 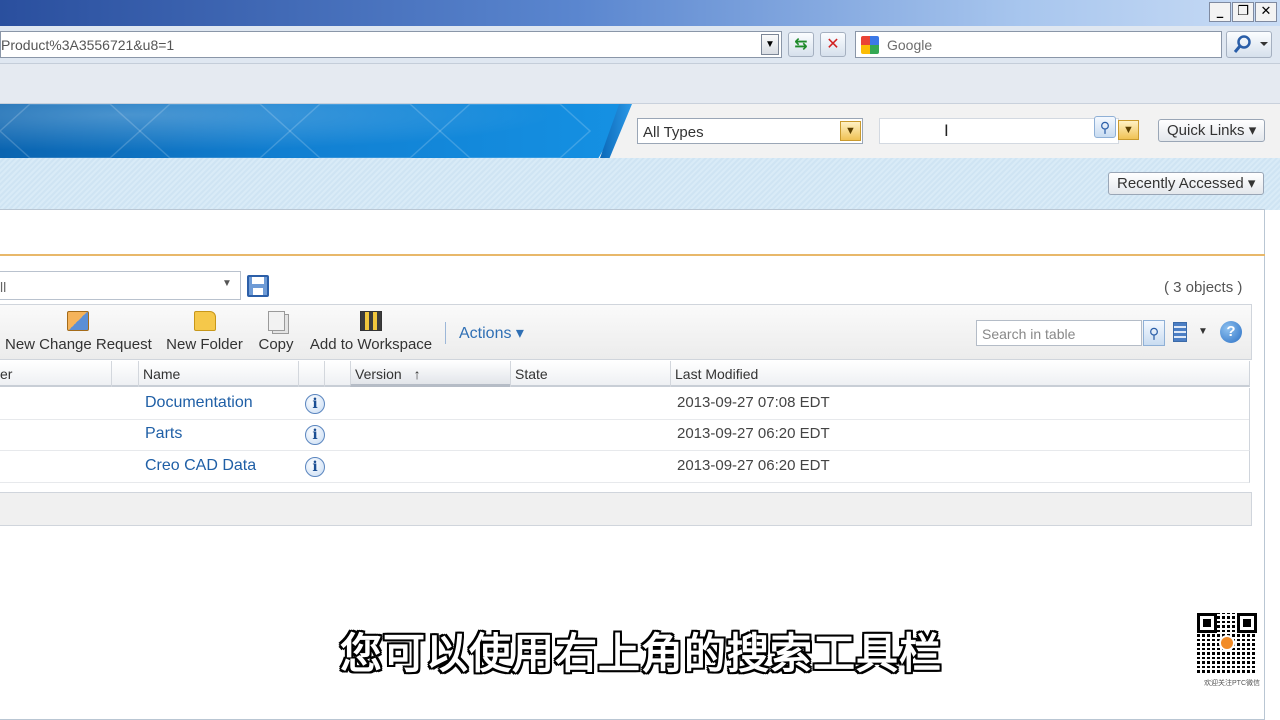 I want to click on change-request-icon, so click(x=78, y=321).